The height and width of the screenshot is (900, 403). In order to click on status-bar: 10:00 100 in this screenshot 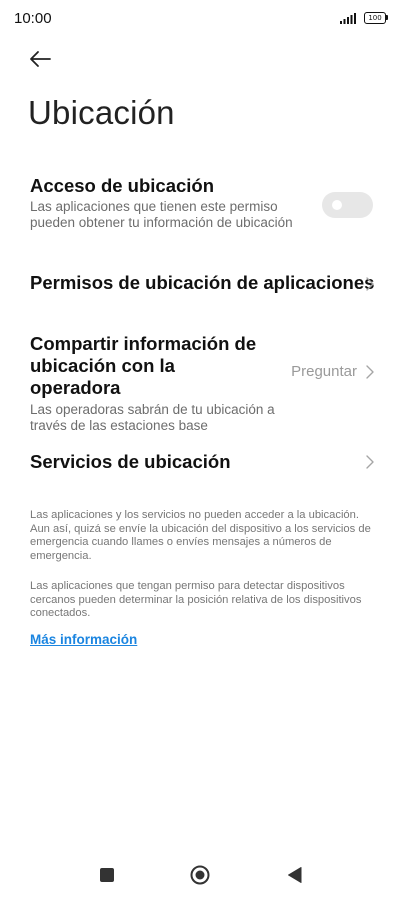, I will do `click(201, 18)`.